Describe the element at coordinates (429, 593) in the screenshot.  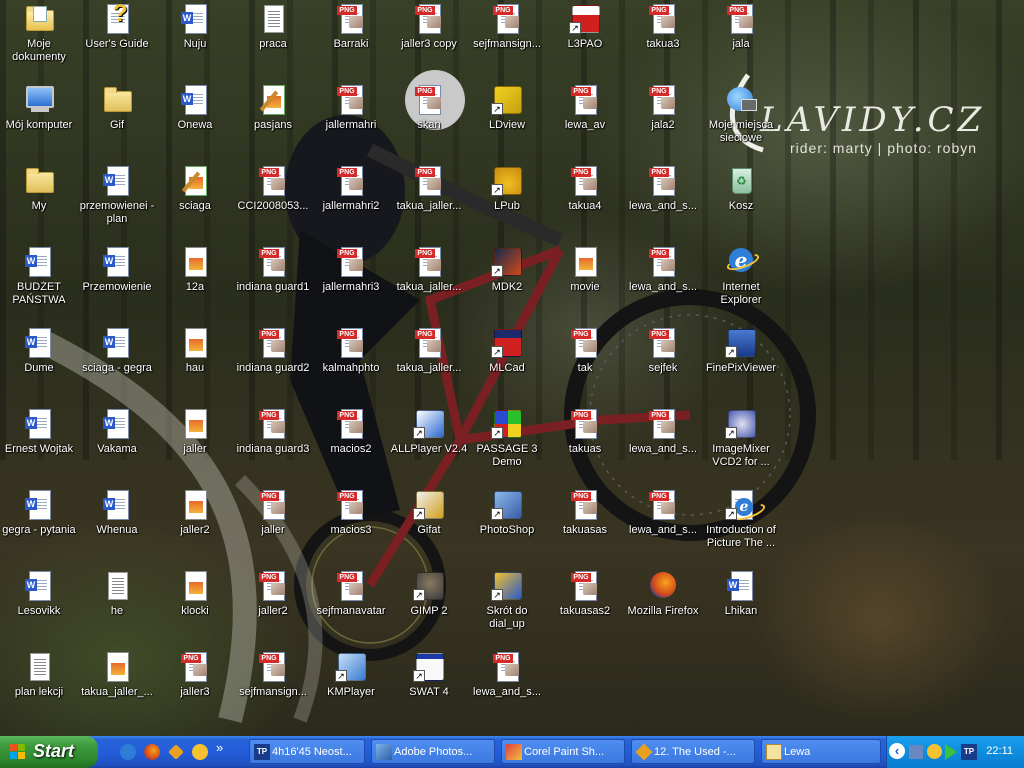
I see `desktop-icon-gimp2: ↗ GIMP 2` at that location.